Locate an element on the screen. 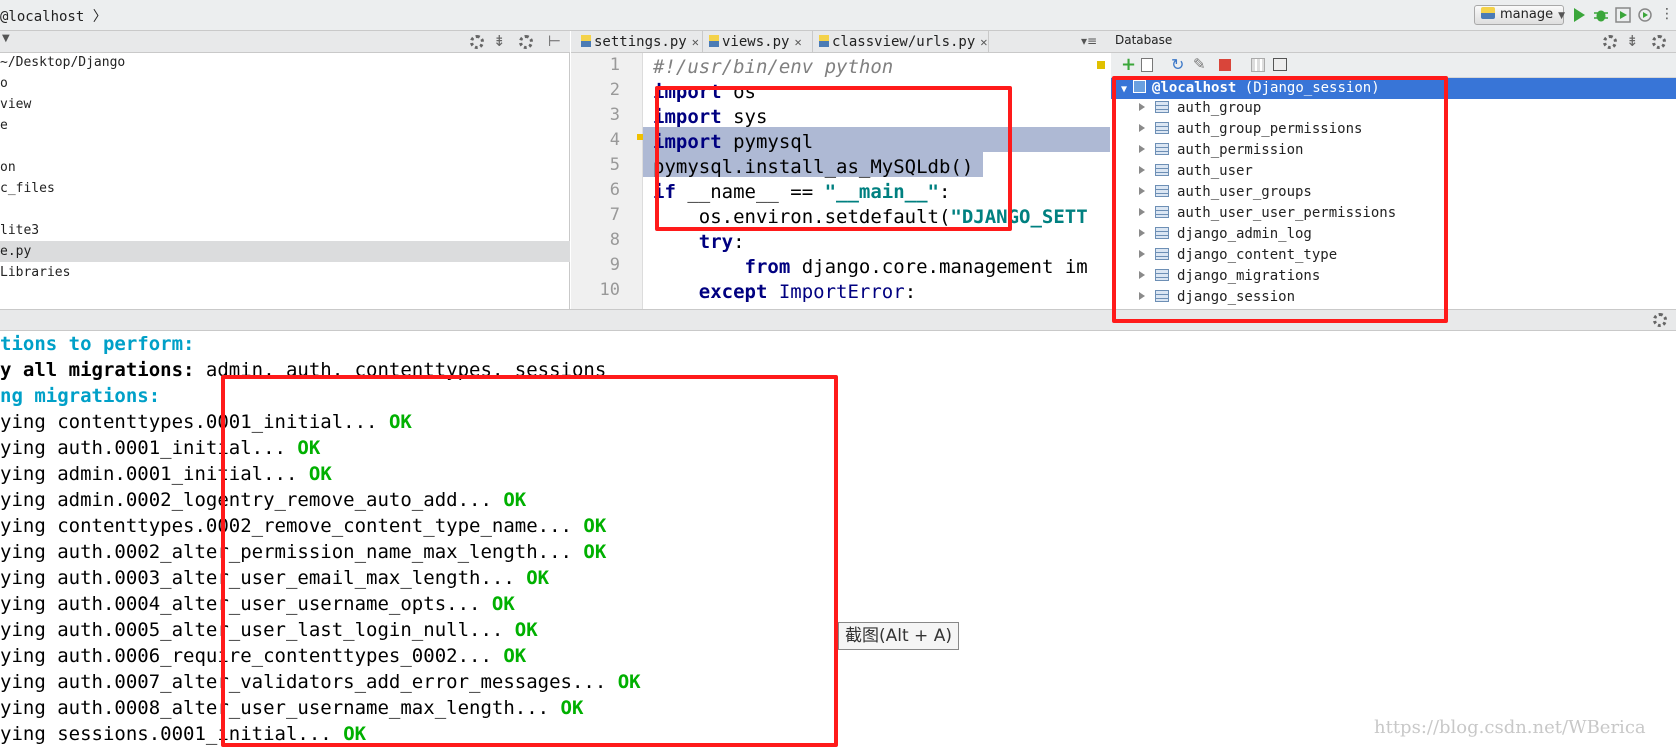 The image size is (1676, 748). editor-gutter: 1 2 3 4 5 6 7 8 9 10 is located at coordinates (607, 181).